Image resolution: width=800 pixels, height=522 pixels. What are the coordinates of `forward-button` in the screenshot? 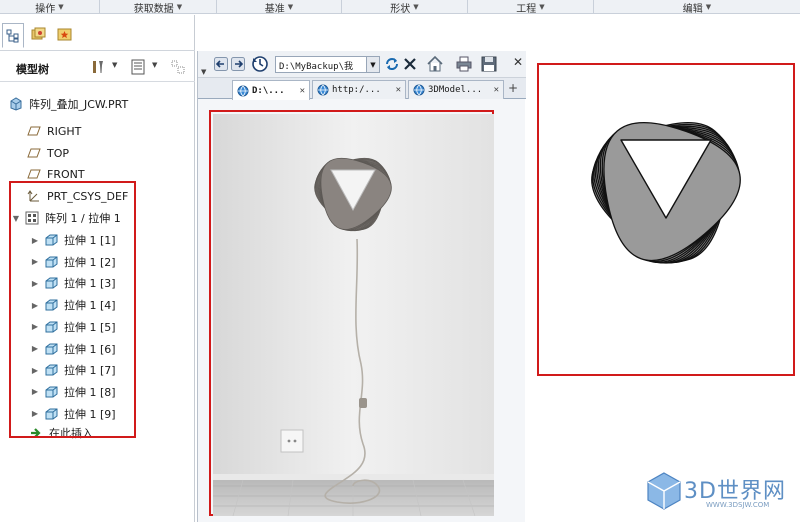 It's located at (238, 64).